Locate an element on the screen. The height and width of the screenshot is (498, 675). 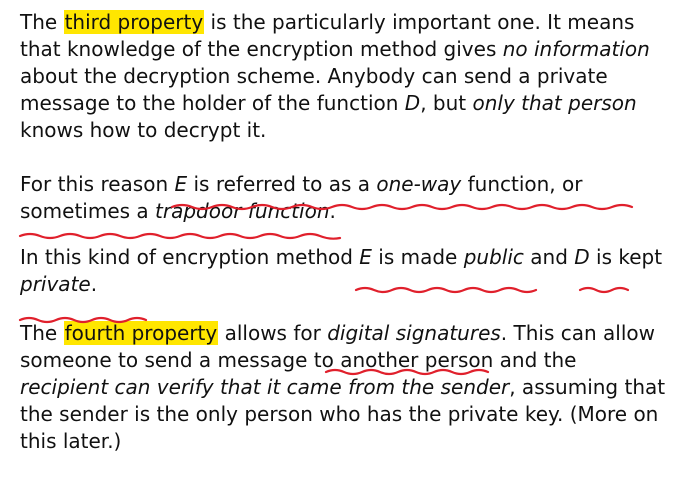
text: In this kind of encryption method is located at coordinates (190, 257).